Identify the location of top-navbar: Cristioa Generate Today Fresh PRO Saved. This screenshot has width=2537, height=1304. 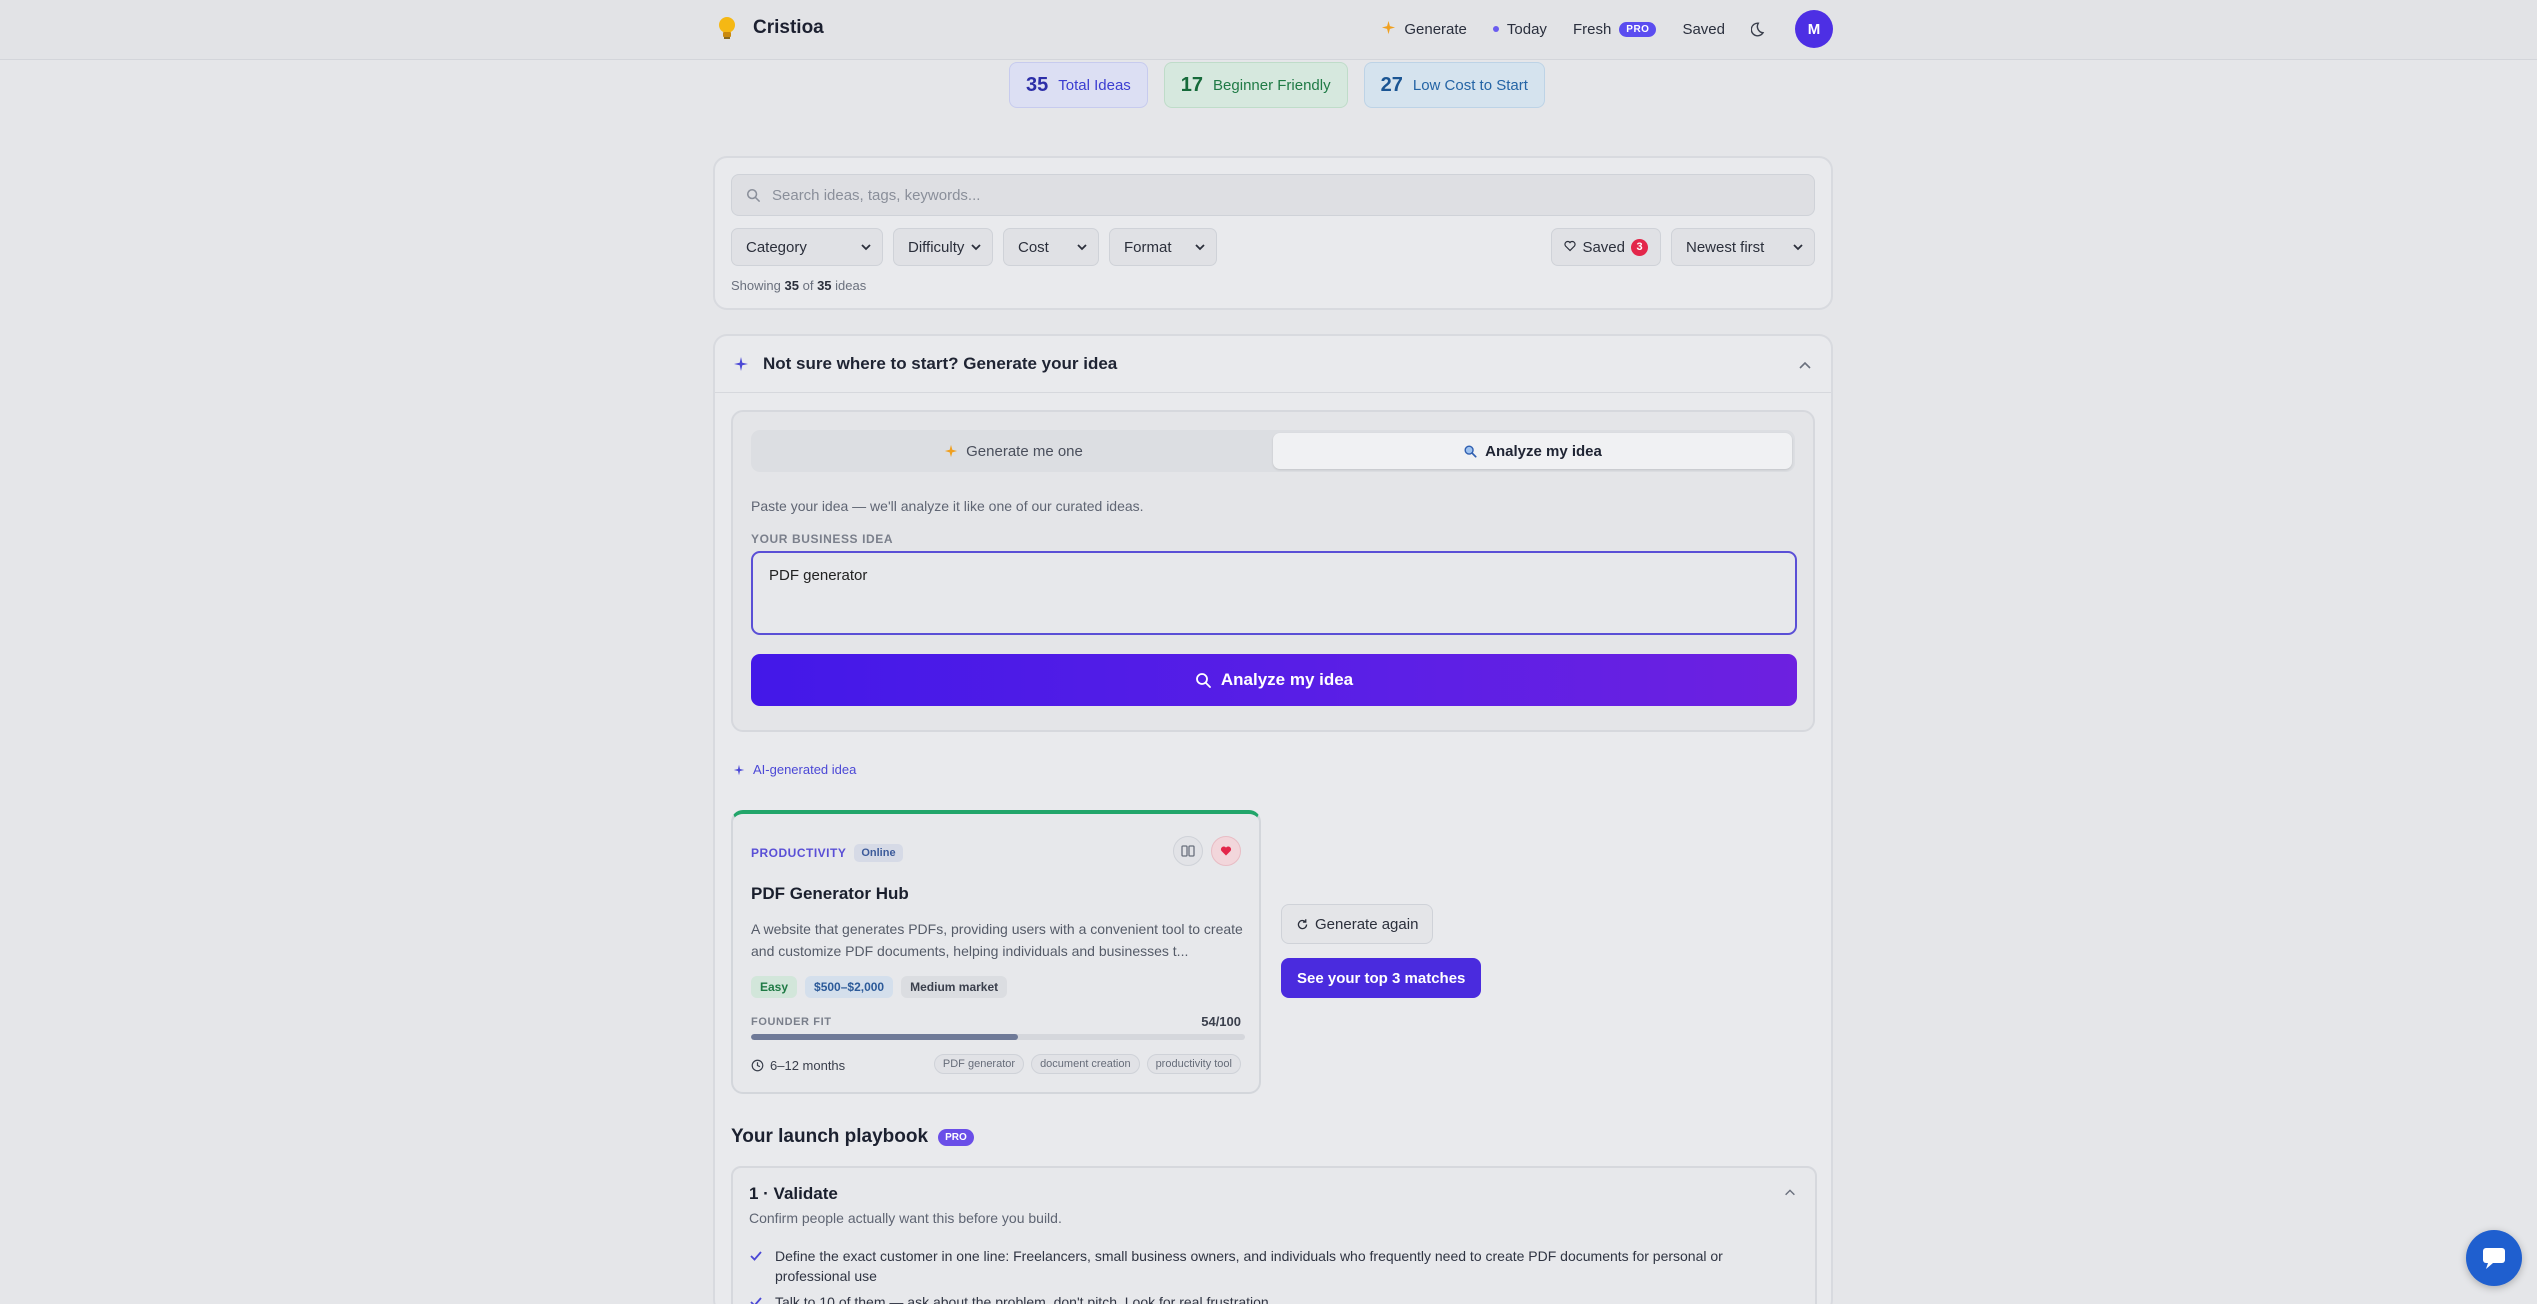
(1268, 30).